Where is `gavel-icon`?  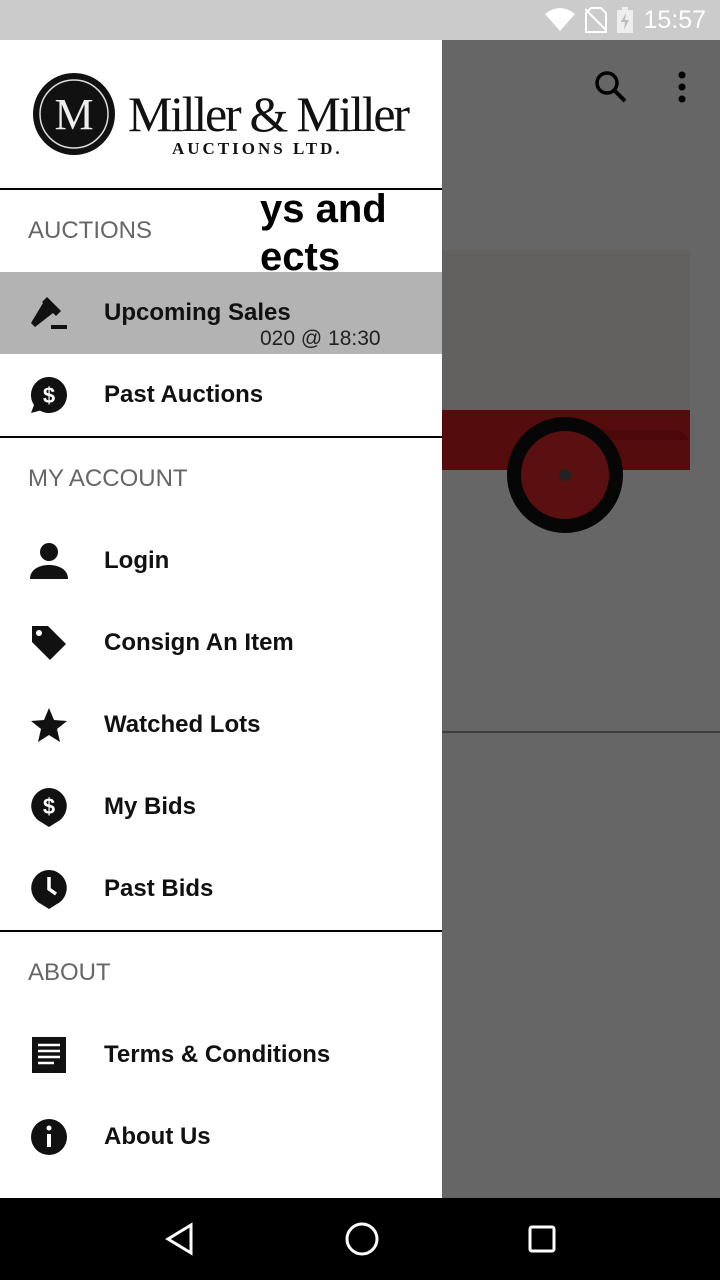
gavel-icon is located at coordinates (49, 313).